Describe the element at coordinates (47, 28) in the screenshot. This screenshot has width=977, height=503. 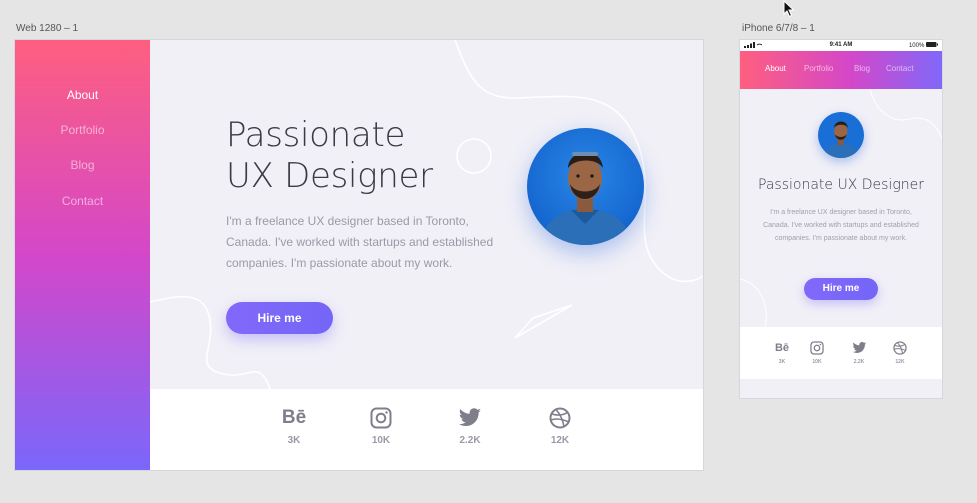
I see `web-artboard-label: Web 1280 – 1` at that location.